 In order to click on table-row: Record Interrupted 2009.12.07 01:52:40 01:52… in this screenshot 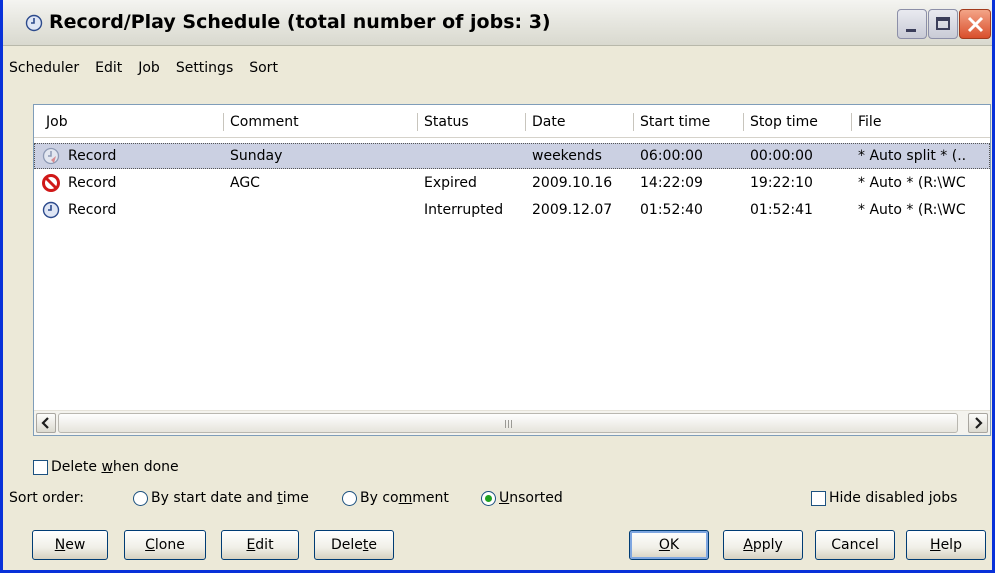, I will do `click(512, 210)`.